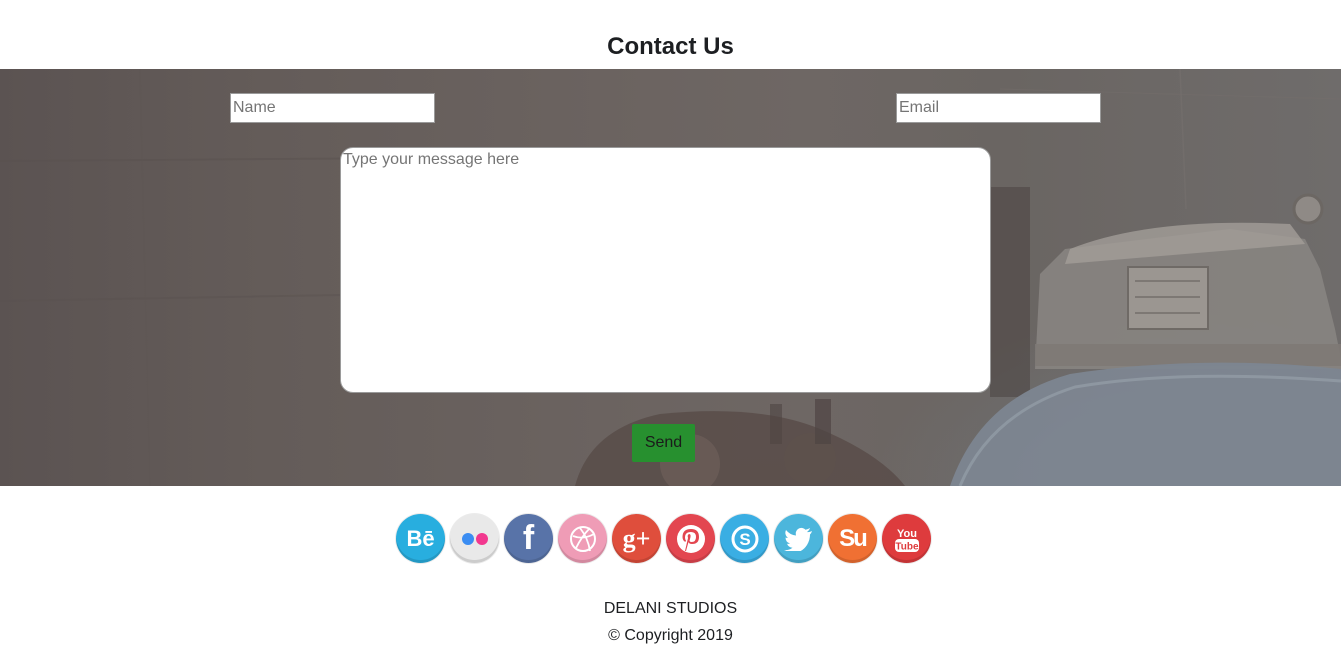 This screenshot has height=653, width=1341. Describe the element at coordinates (998, 108) in the screenshot. I see `email-field` at that location.